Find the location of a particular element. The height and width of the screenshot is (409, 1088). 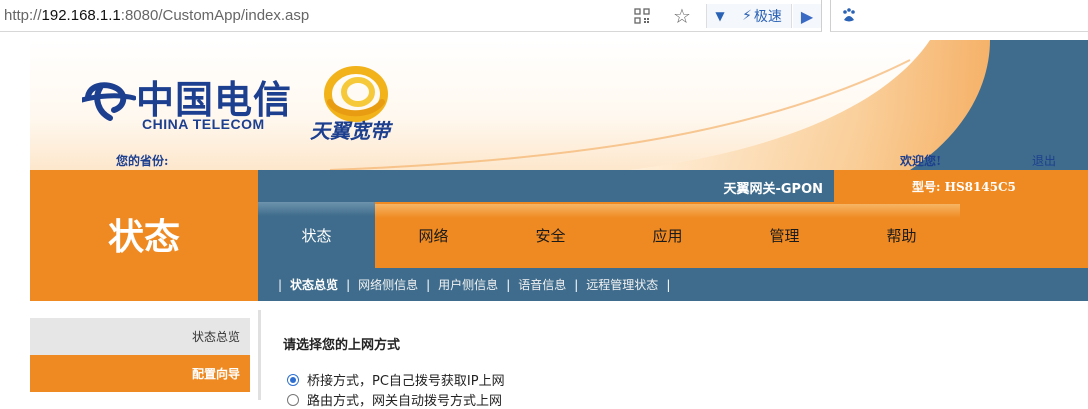

subnav-network-info: 网络侧信息 is located at coordinates (388, 284).